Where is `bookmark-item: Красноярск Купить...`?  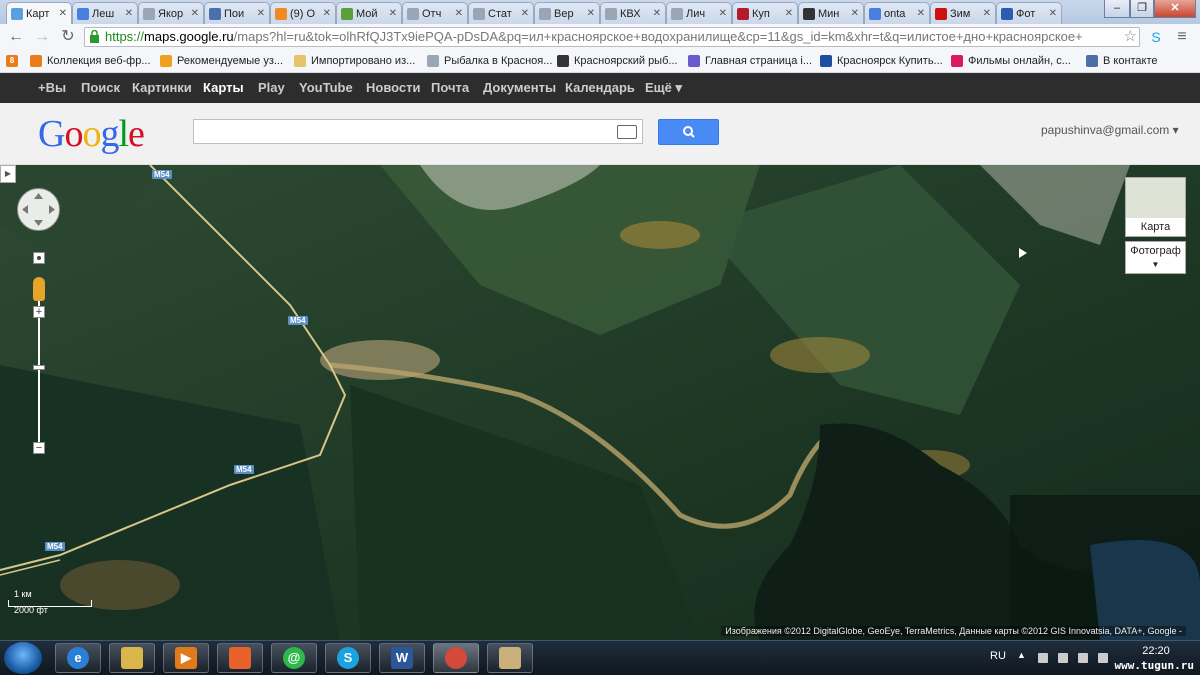
bookmark-item: Красноярск Купить... is located at coordinates (881, 61).